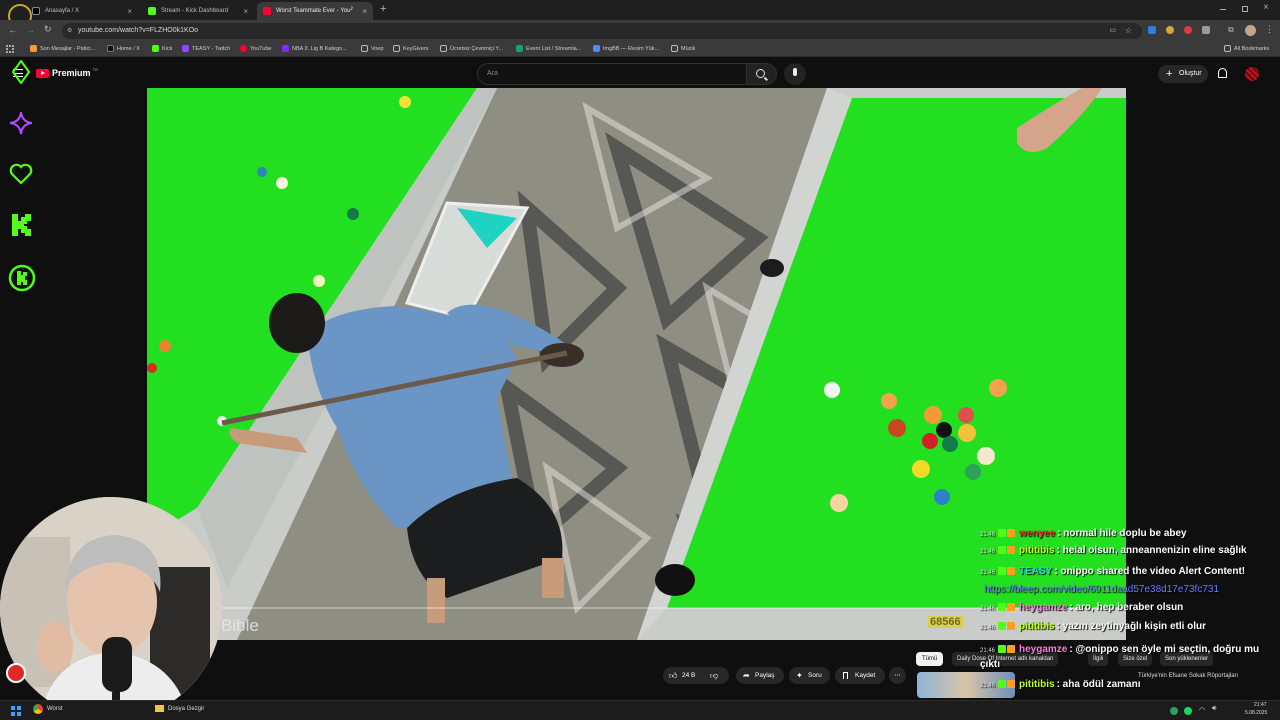  Describe the element at coordinates (760, 675) in the screenshot. I see `share-button: ➦ Paylaş` at that location.